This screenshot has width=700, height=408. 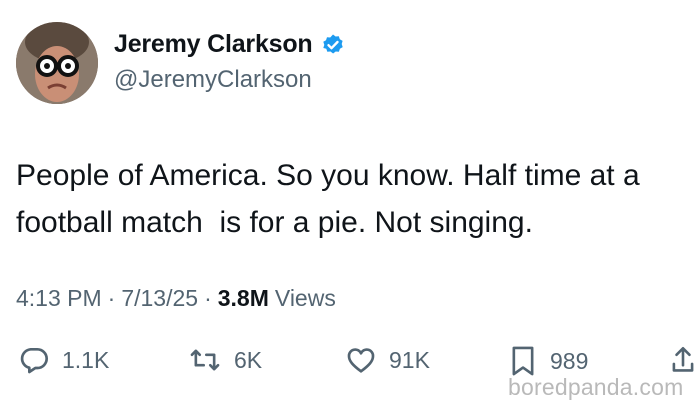 What do you see at coordinates (205, 360) in the screenshot?
I see `retweet-icon` at bounding box center [205, 360].